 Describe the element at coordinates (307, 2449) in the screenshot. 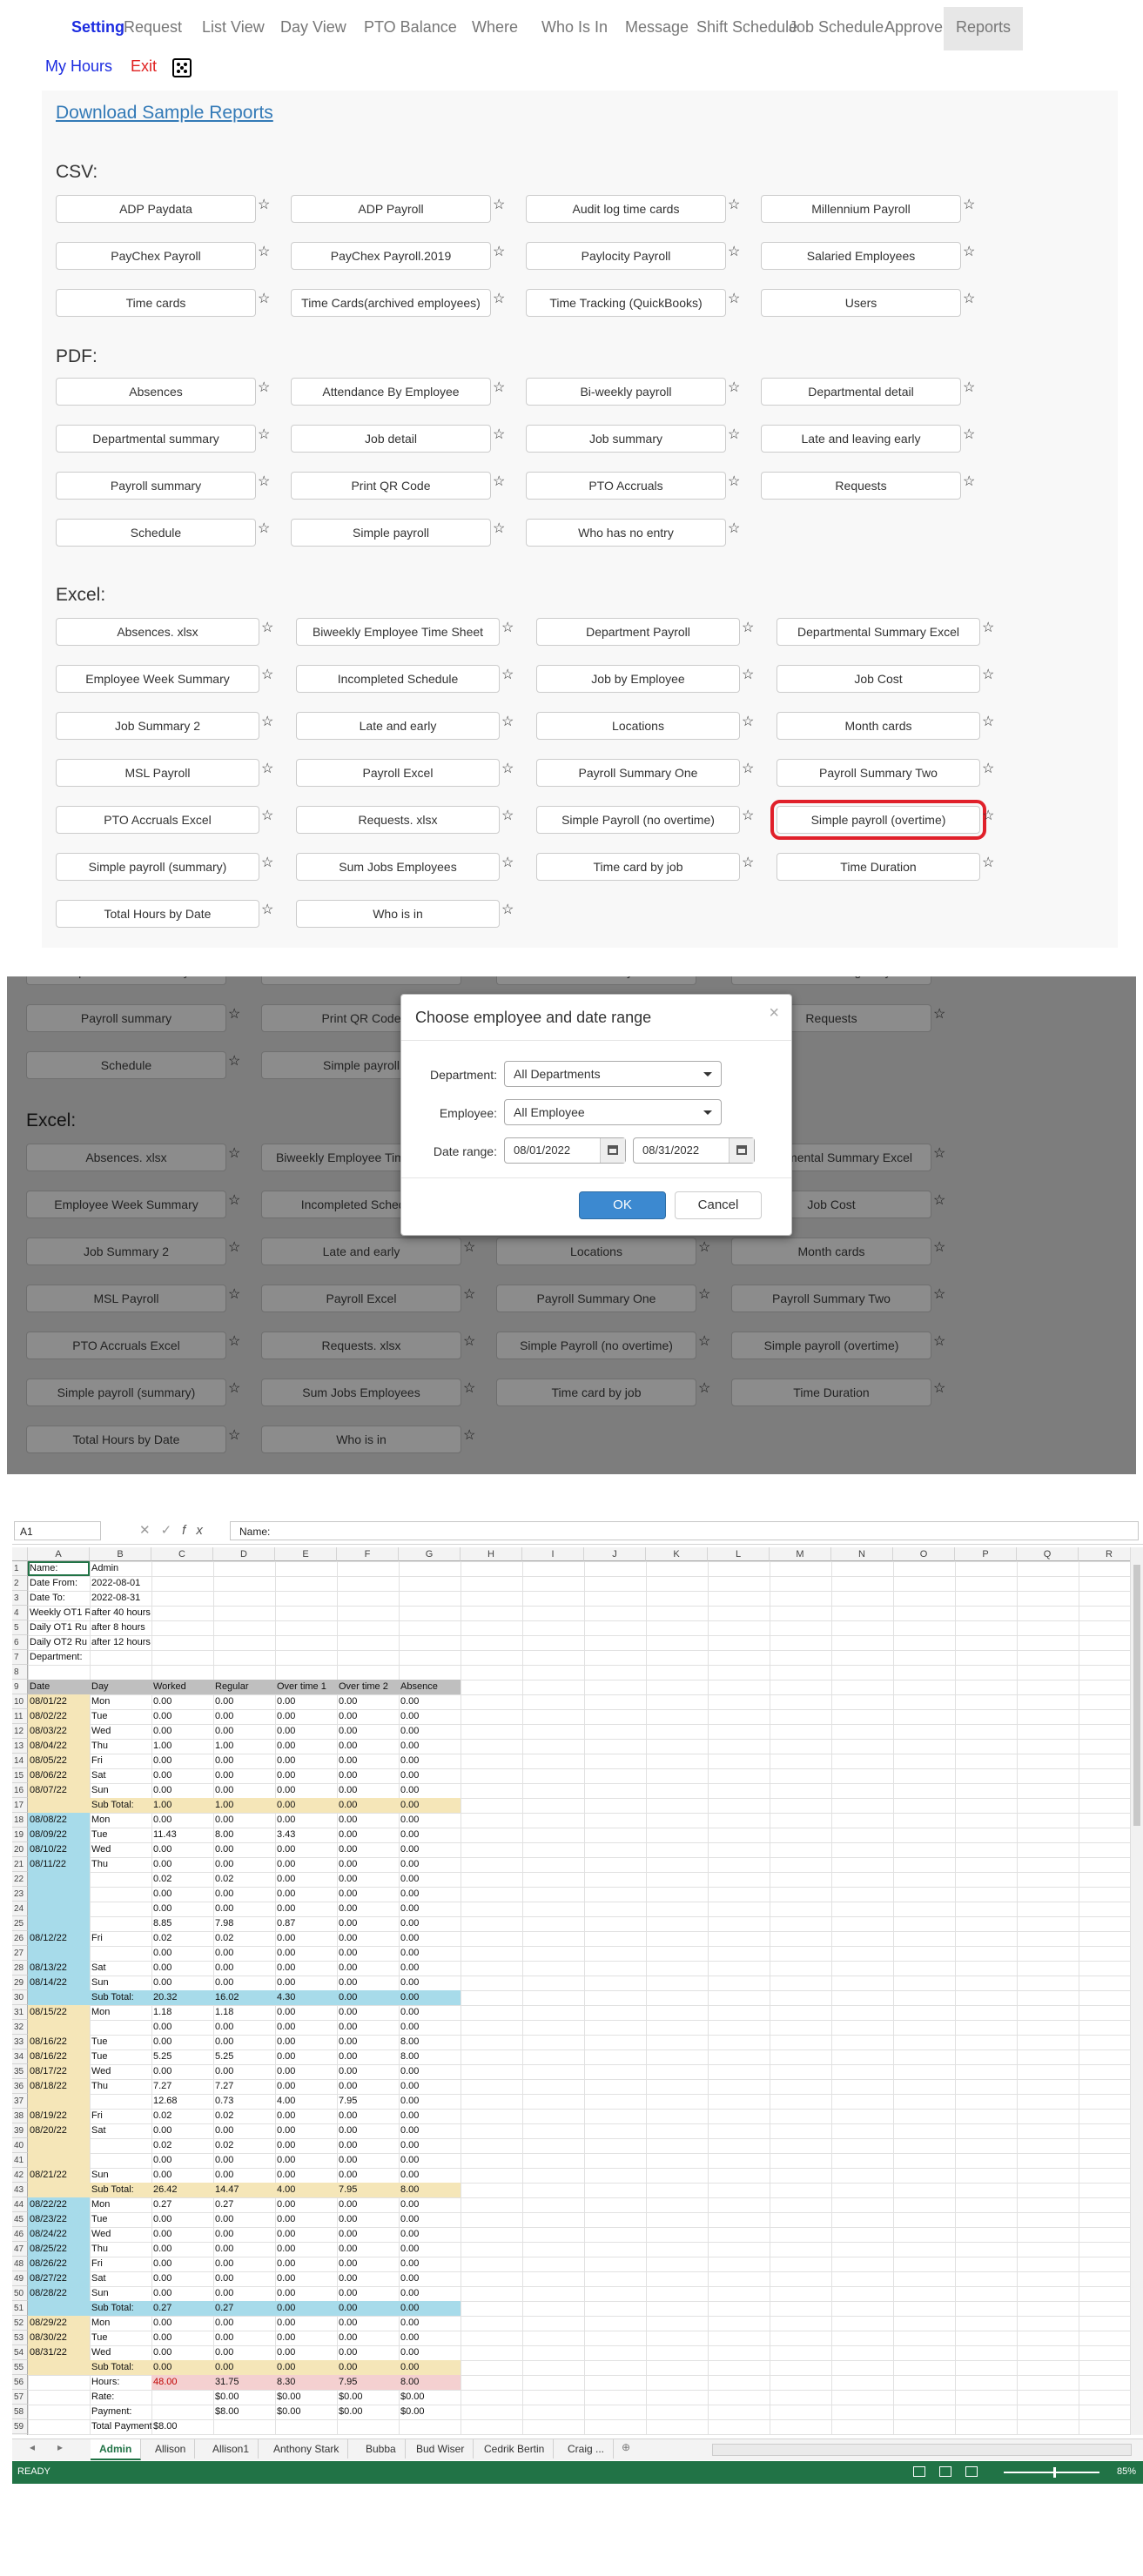

I see `sheet-tab-anthony-stark: Anthony Stark` at that location.